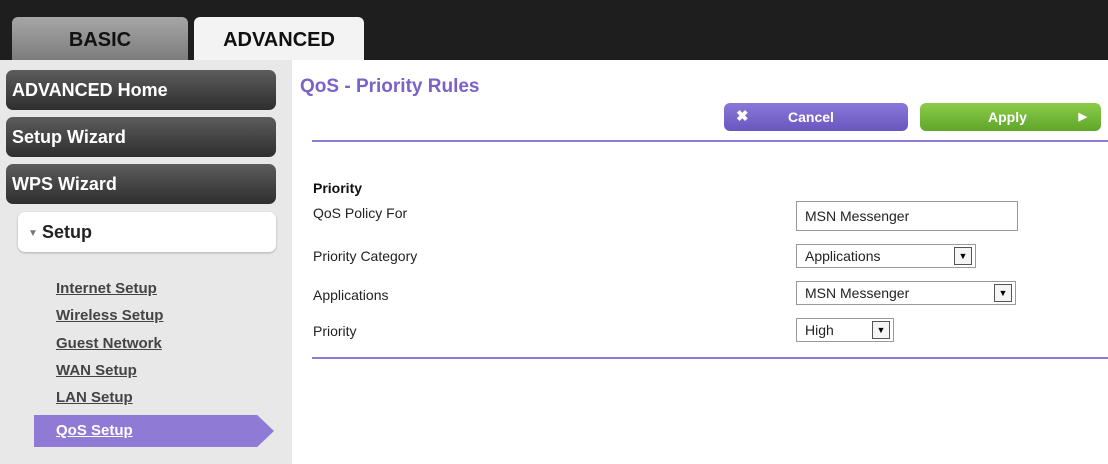 This screenshot has width=1108, height=464. I want to click on cancel-label: Cancel, so click(811, 117).